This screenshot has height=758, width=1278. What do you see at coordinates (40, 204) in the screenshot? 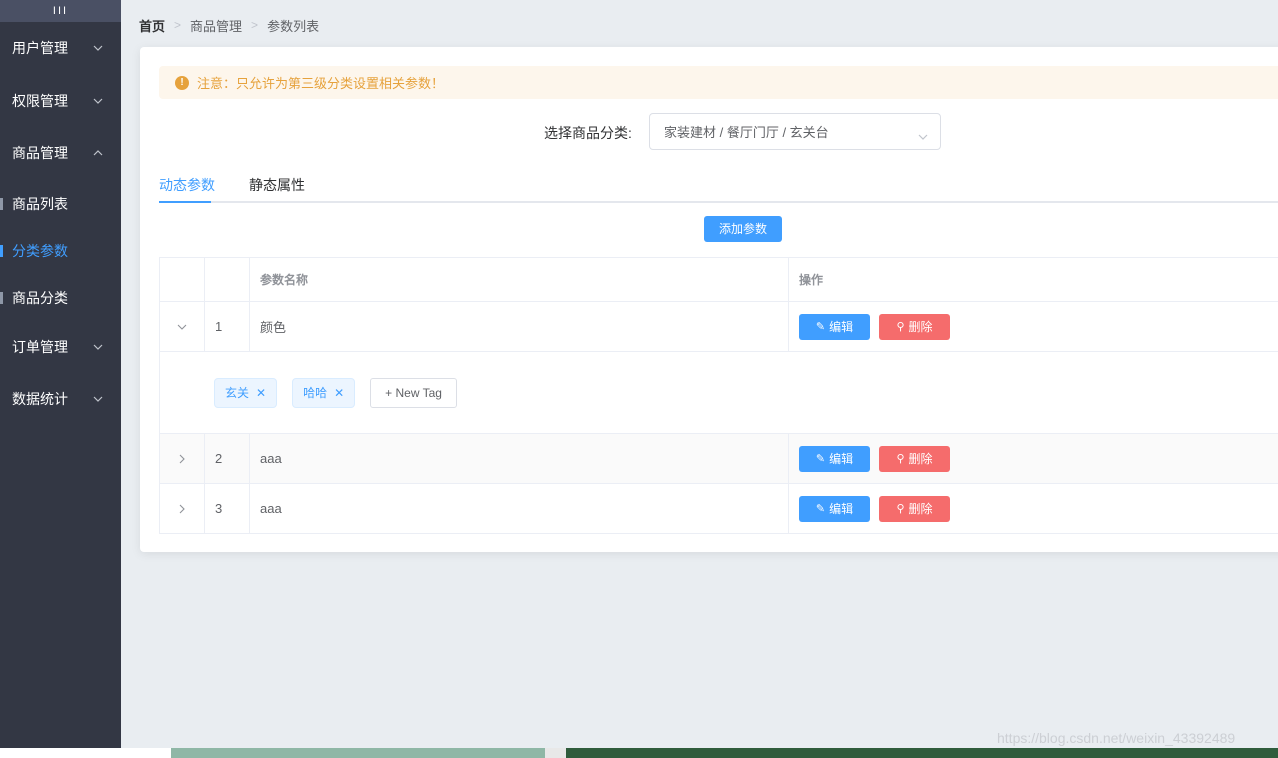
I see `sub-item-label: 商品列表` at bounding box center [40, 204].